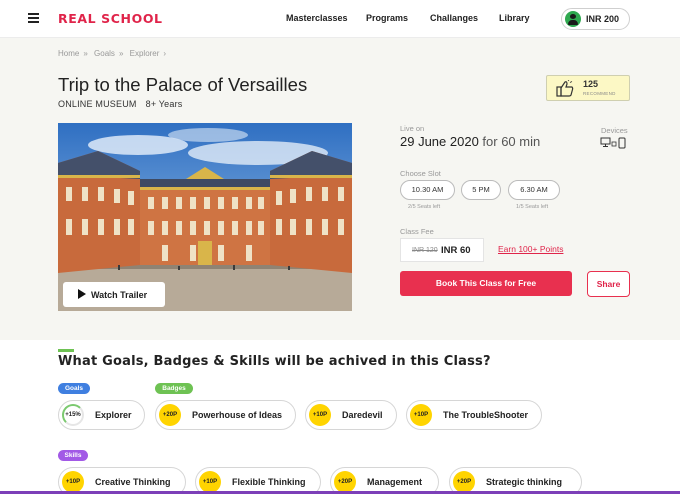 Image resolution: width=680 pixels, height=494 pixels. I want to click on slot-option: 10.30 AM, so click(427, 190).